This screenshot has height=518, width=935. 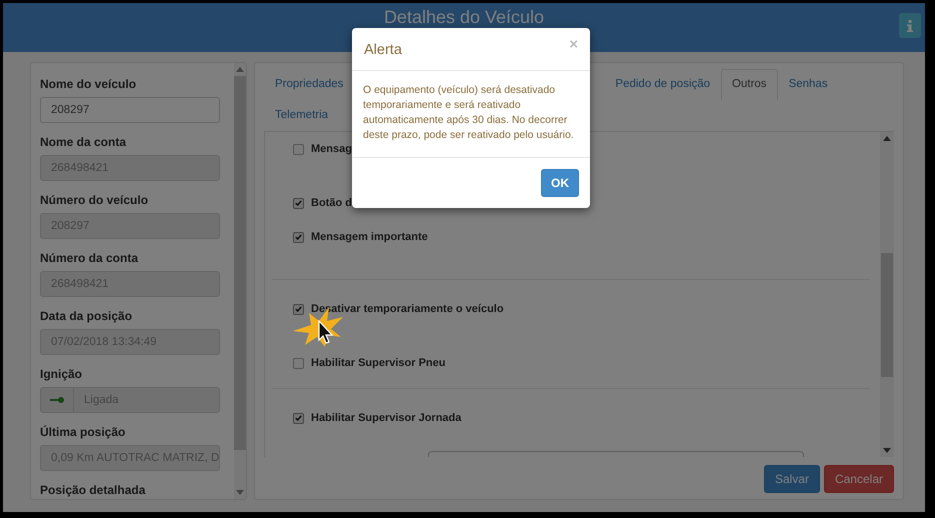 I want to click on close-button: ×, so click(x=573, y=44).